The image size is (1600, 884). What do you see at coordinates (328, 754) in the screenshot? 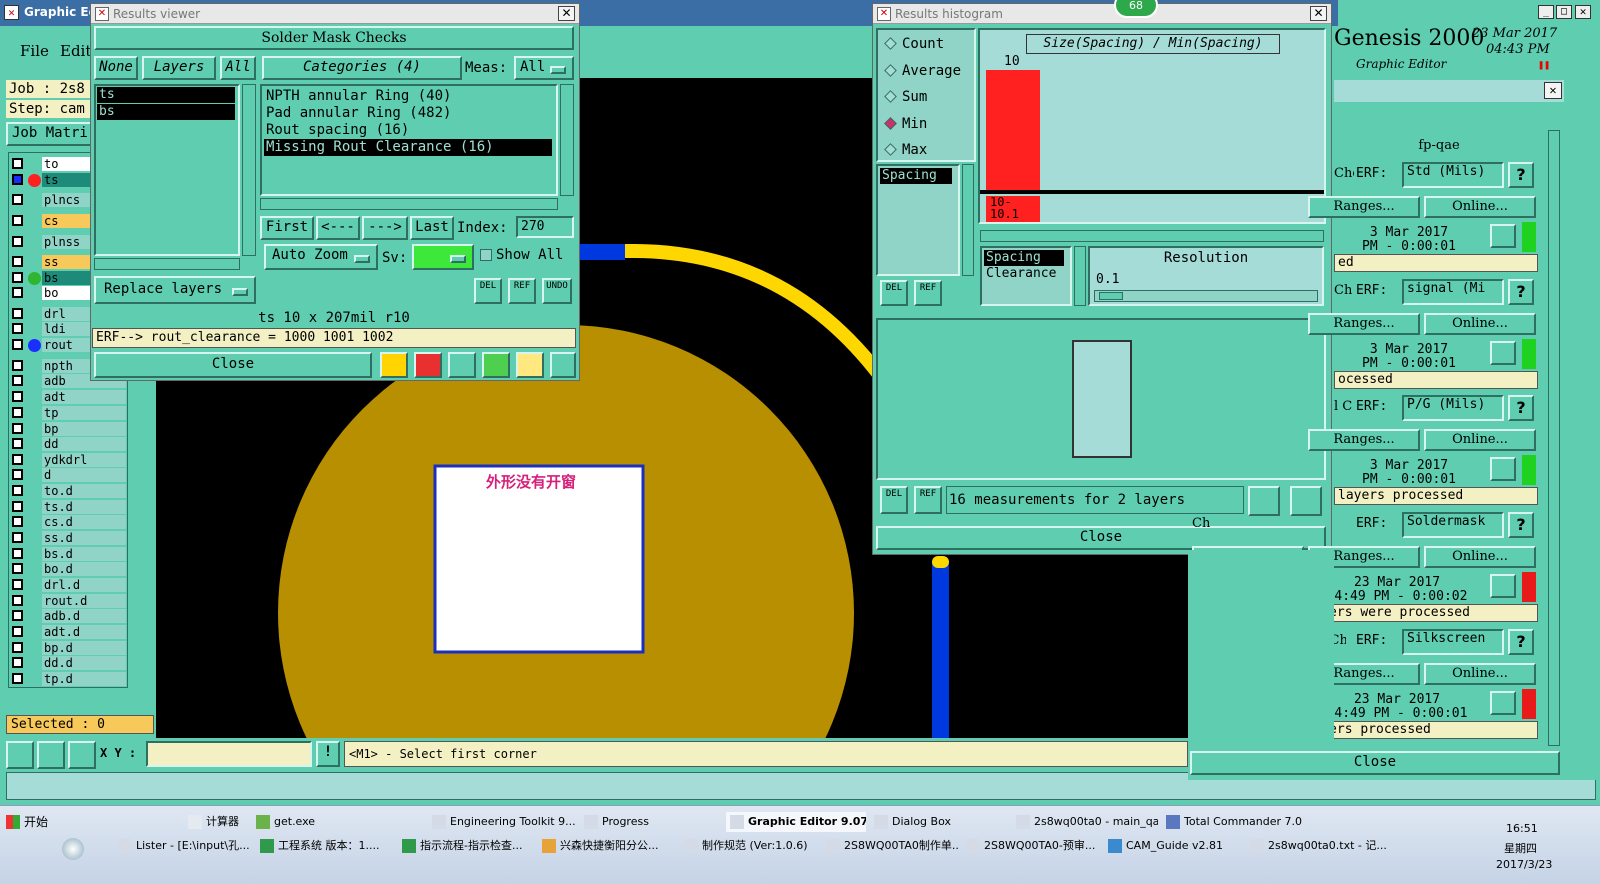
I see `warning-button: !` at bounding box center [328, 754].